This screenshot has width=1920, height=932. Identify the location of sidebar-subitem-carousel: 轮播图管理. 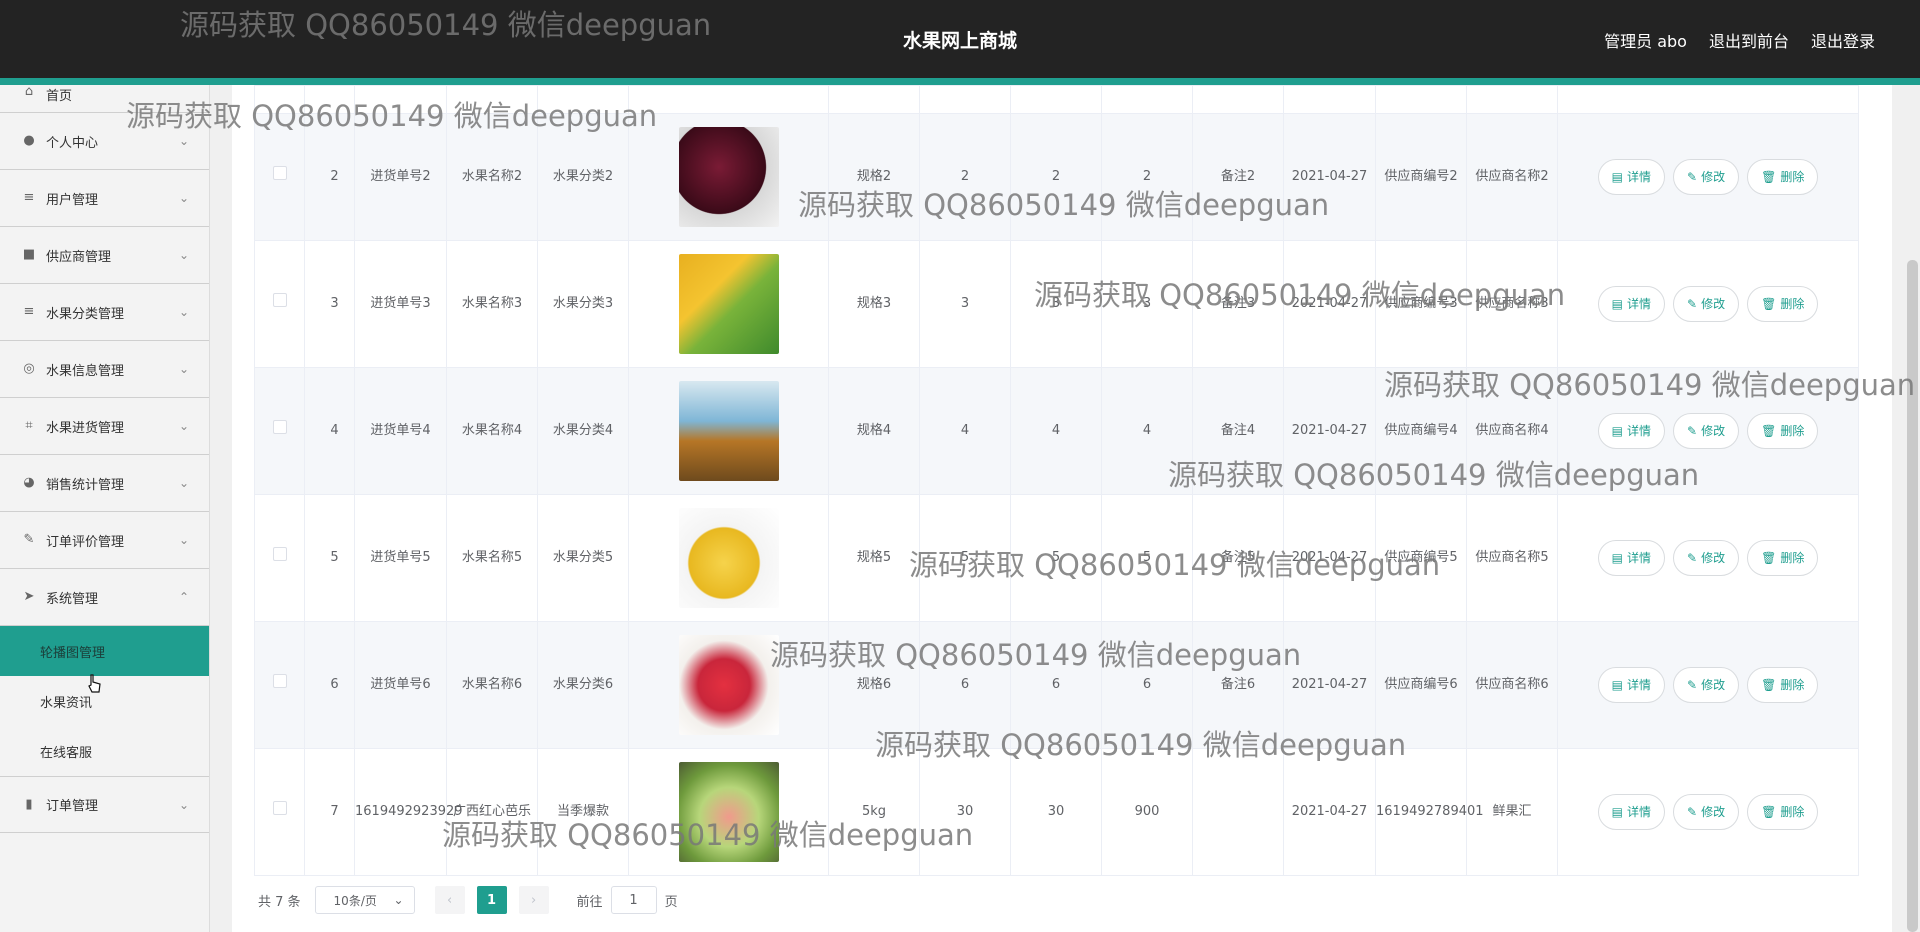
(104, 651).